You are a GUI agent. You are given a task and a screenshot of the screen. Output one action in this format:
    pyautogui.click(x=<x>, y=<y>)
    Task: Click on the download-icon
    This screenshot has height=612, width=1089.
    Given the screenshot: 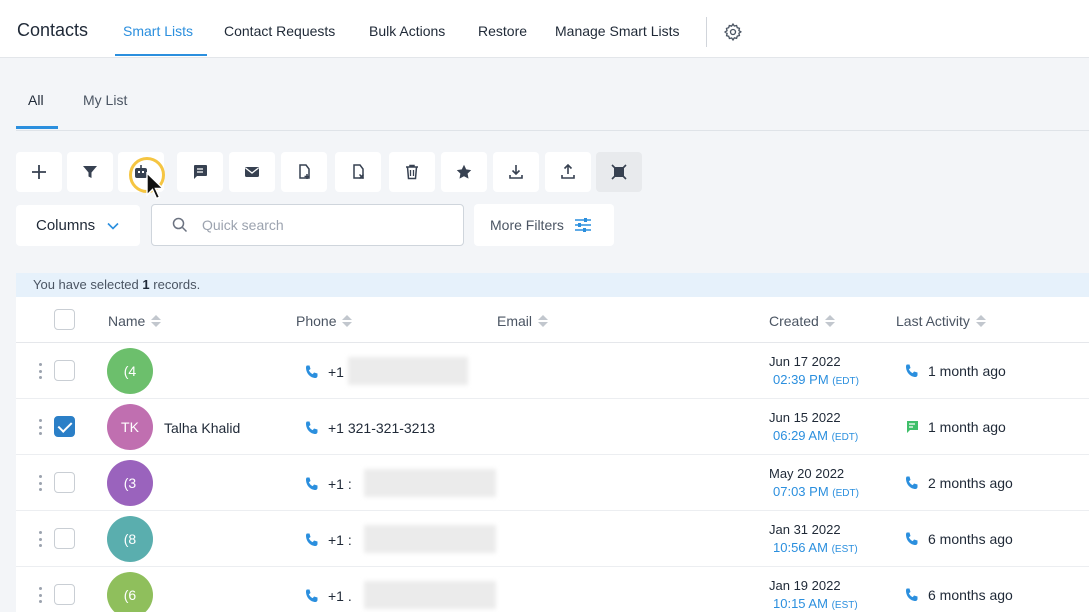 What is the action you would take?
    pyautogui.click(x=516, y=172)
    